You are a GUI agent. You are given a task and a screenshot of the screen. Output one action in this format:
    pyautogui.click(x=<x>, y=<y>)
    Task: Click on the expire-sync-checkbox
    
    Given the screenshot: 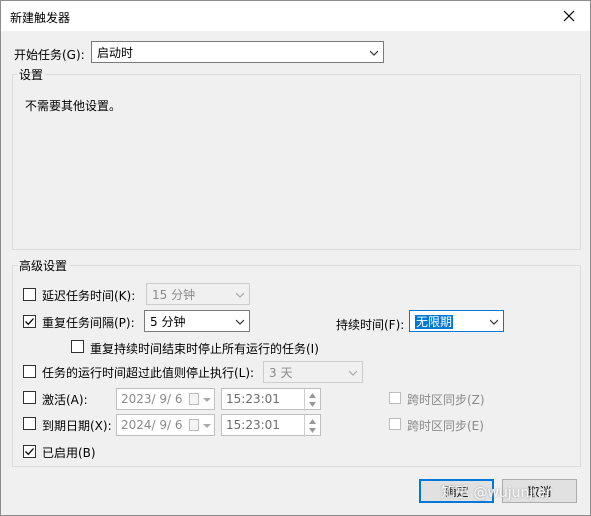 What is the action you would take?
    pyautogui.click(x=395, y=424)
    